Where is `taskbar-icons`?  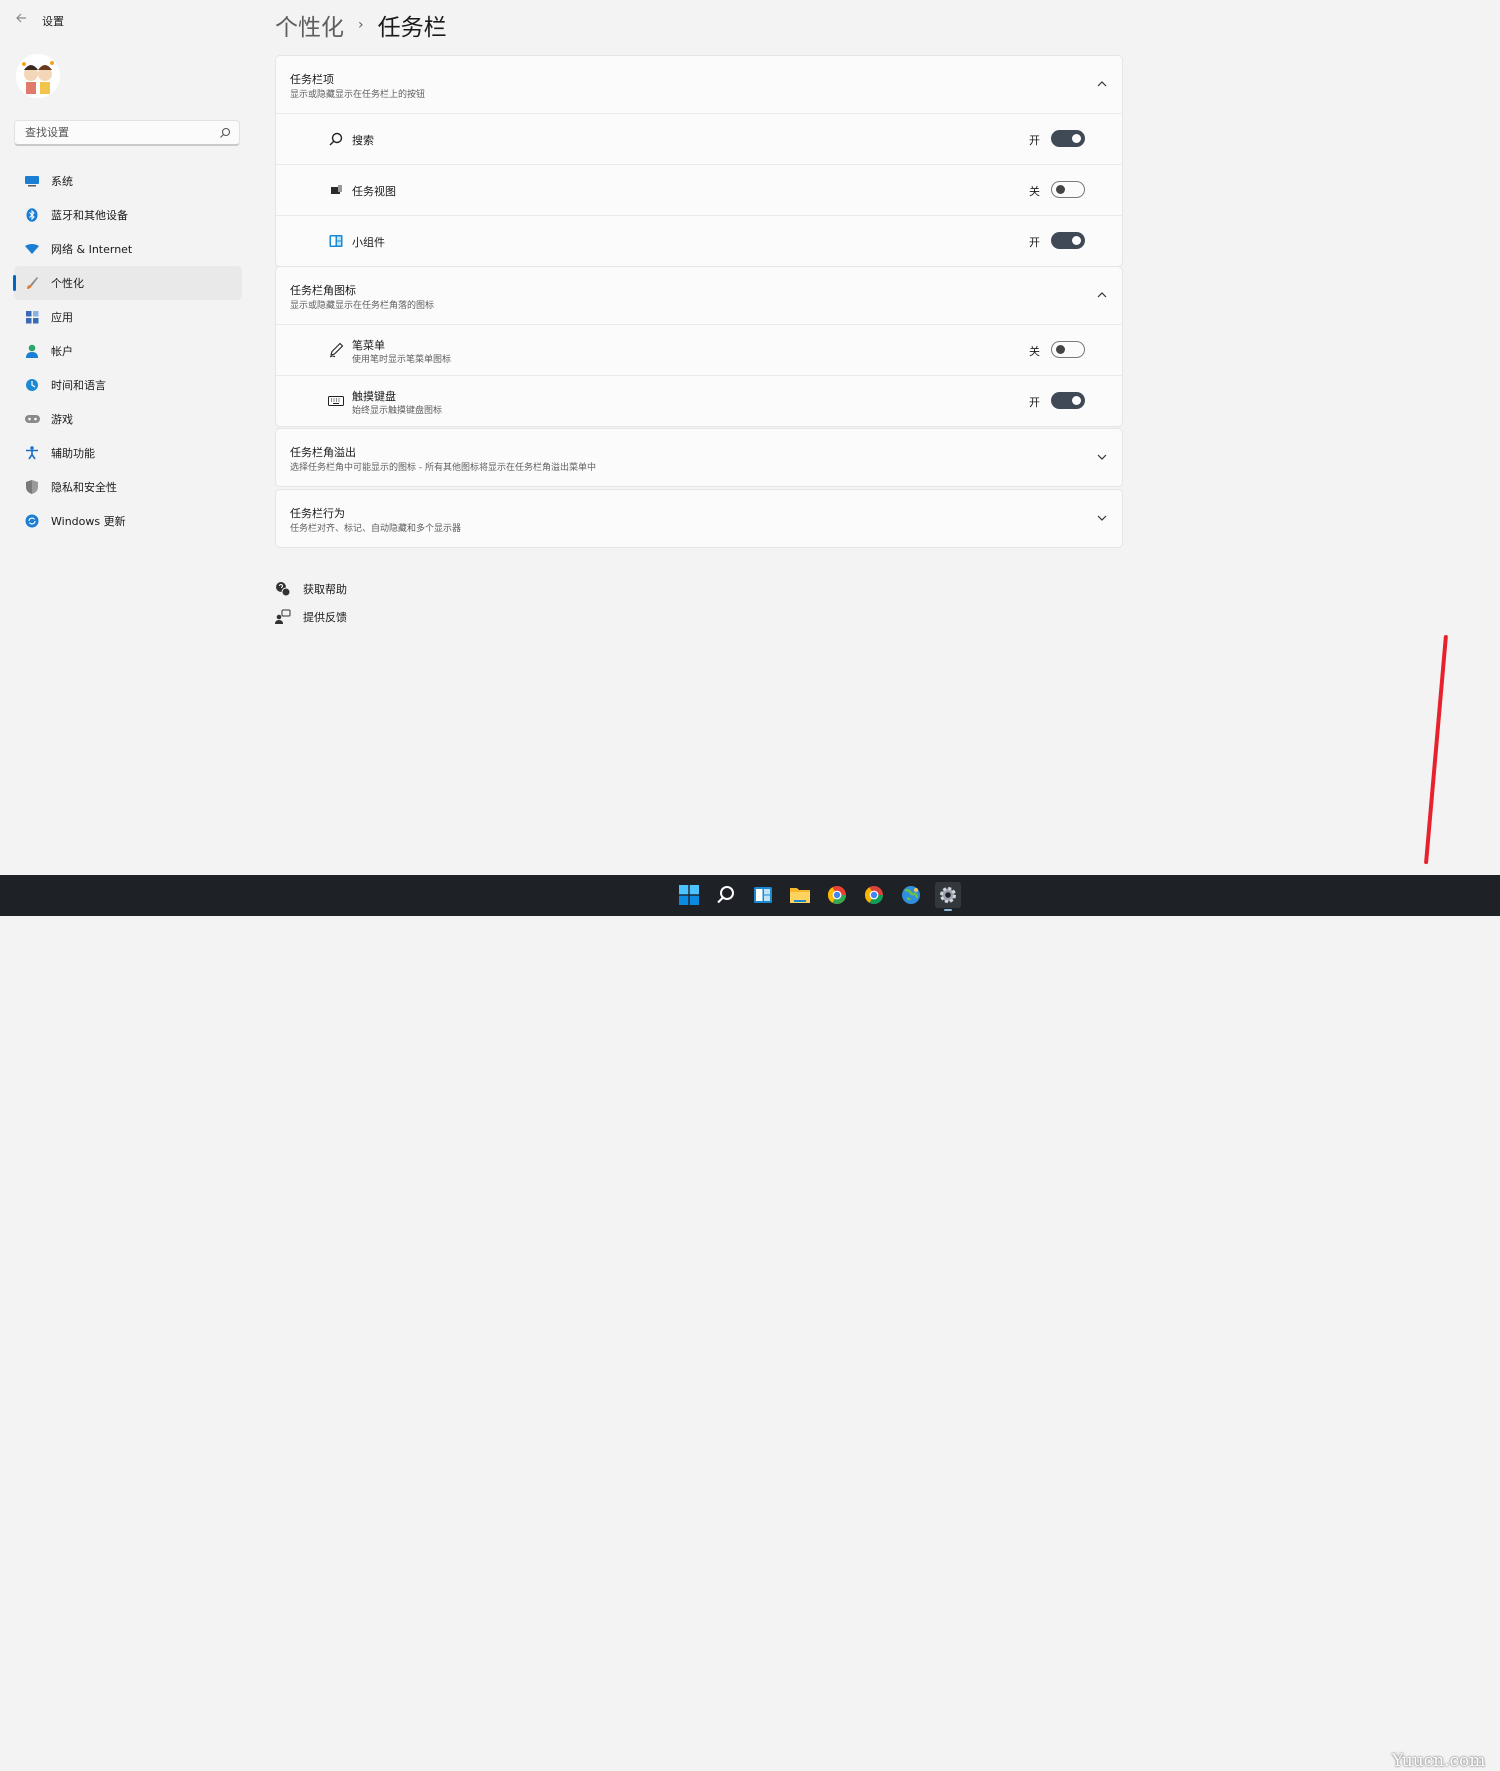 taskbar-icons is located at coordinates (824, 896).